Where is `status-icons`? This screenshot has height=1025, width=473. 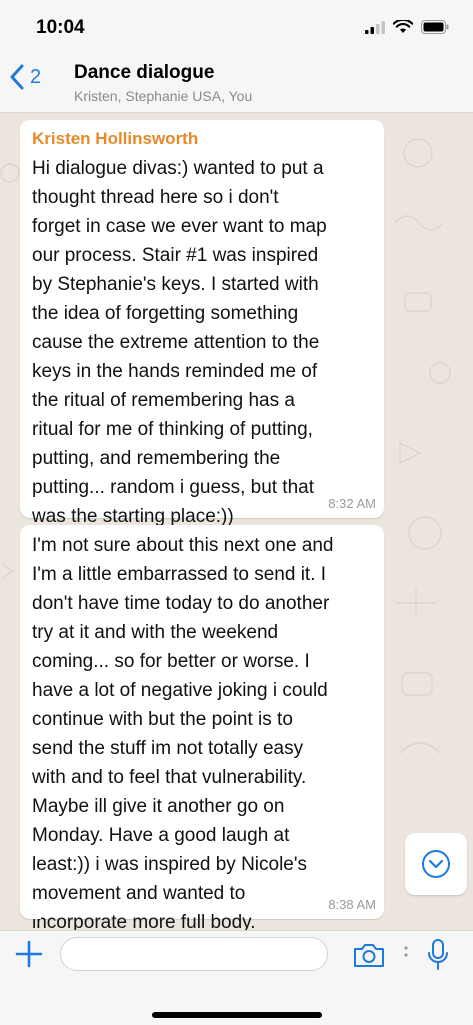
status-icons is located at coordinates (407, 27).